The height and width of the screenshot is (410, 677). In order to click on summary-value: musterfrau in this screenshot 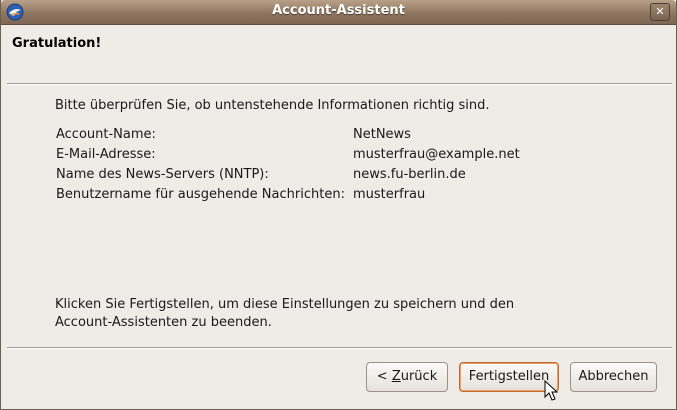, I will do `click(389, 194)`.